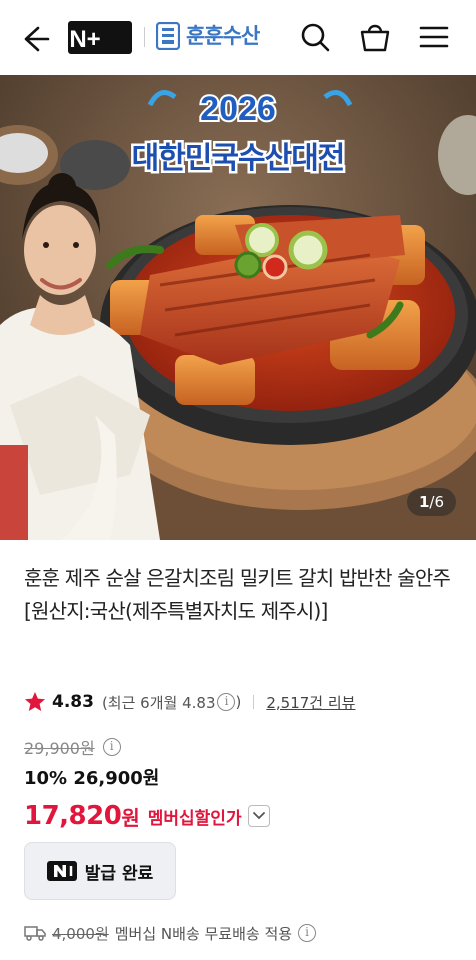 The height and width of the screenshot is (960, 476). Describe the element at coordinates (158, 702) in the screenshot. I see `recent-rating-text: (최근 6개월 4.83` at that location.